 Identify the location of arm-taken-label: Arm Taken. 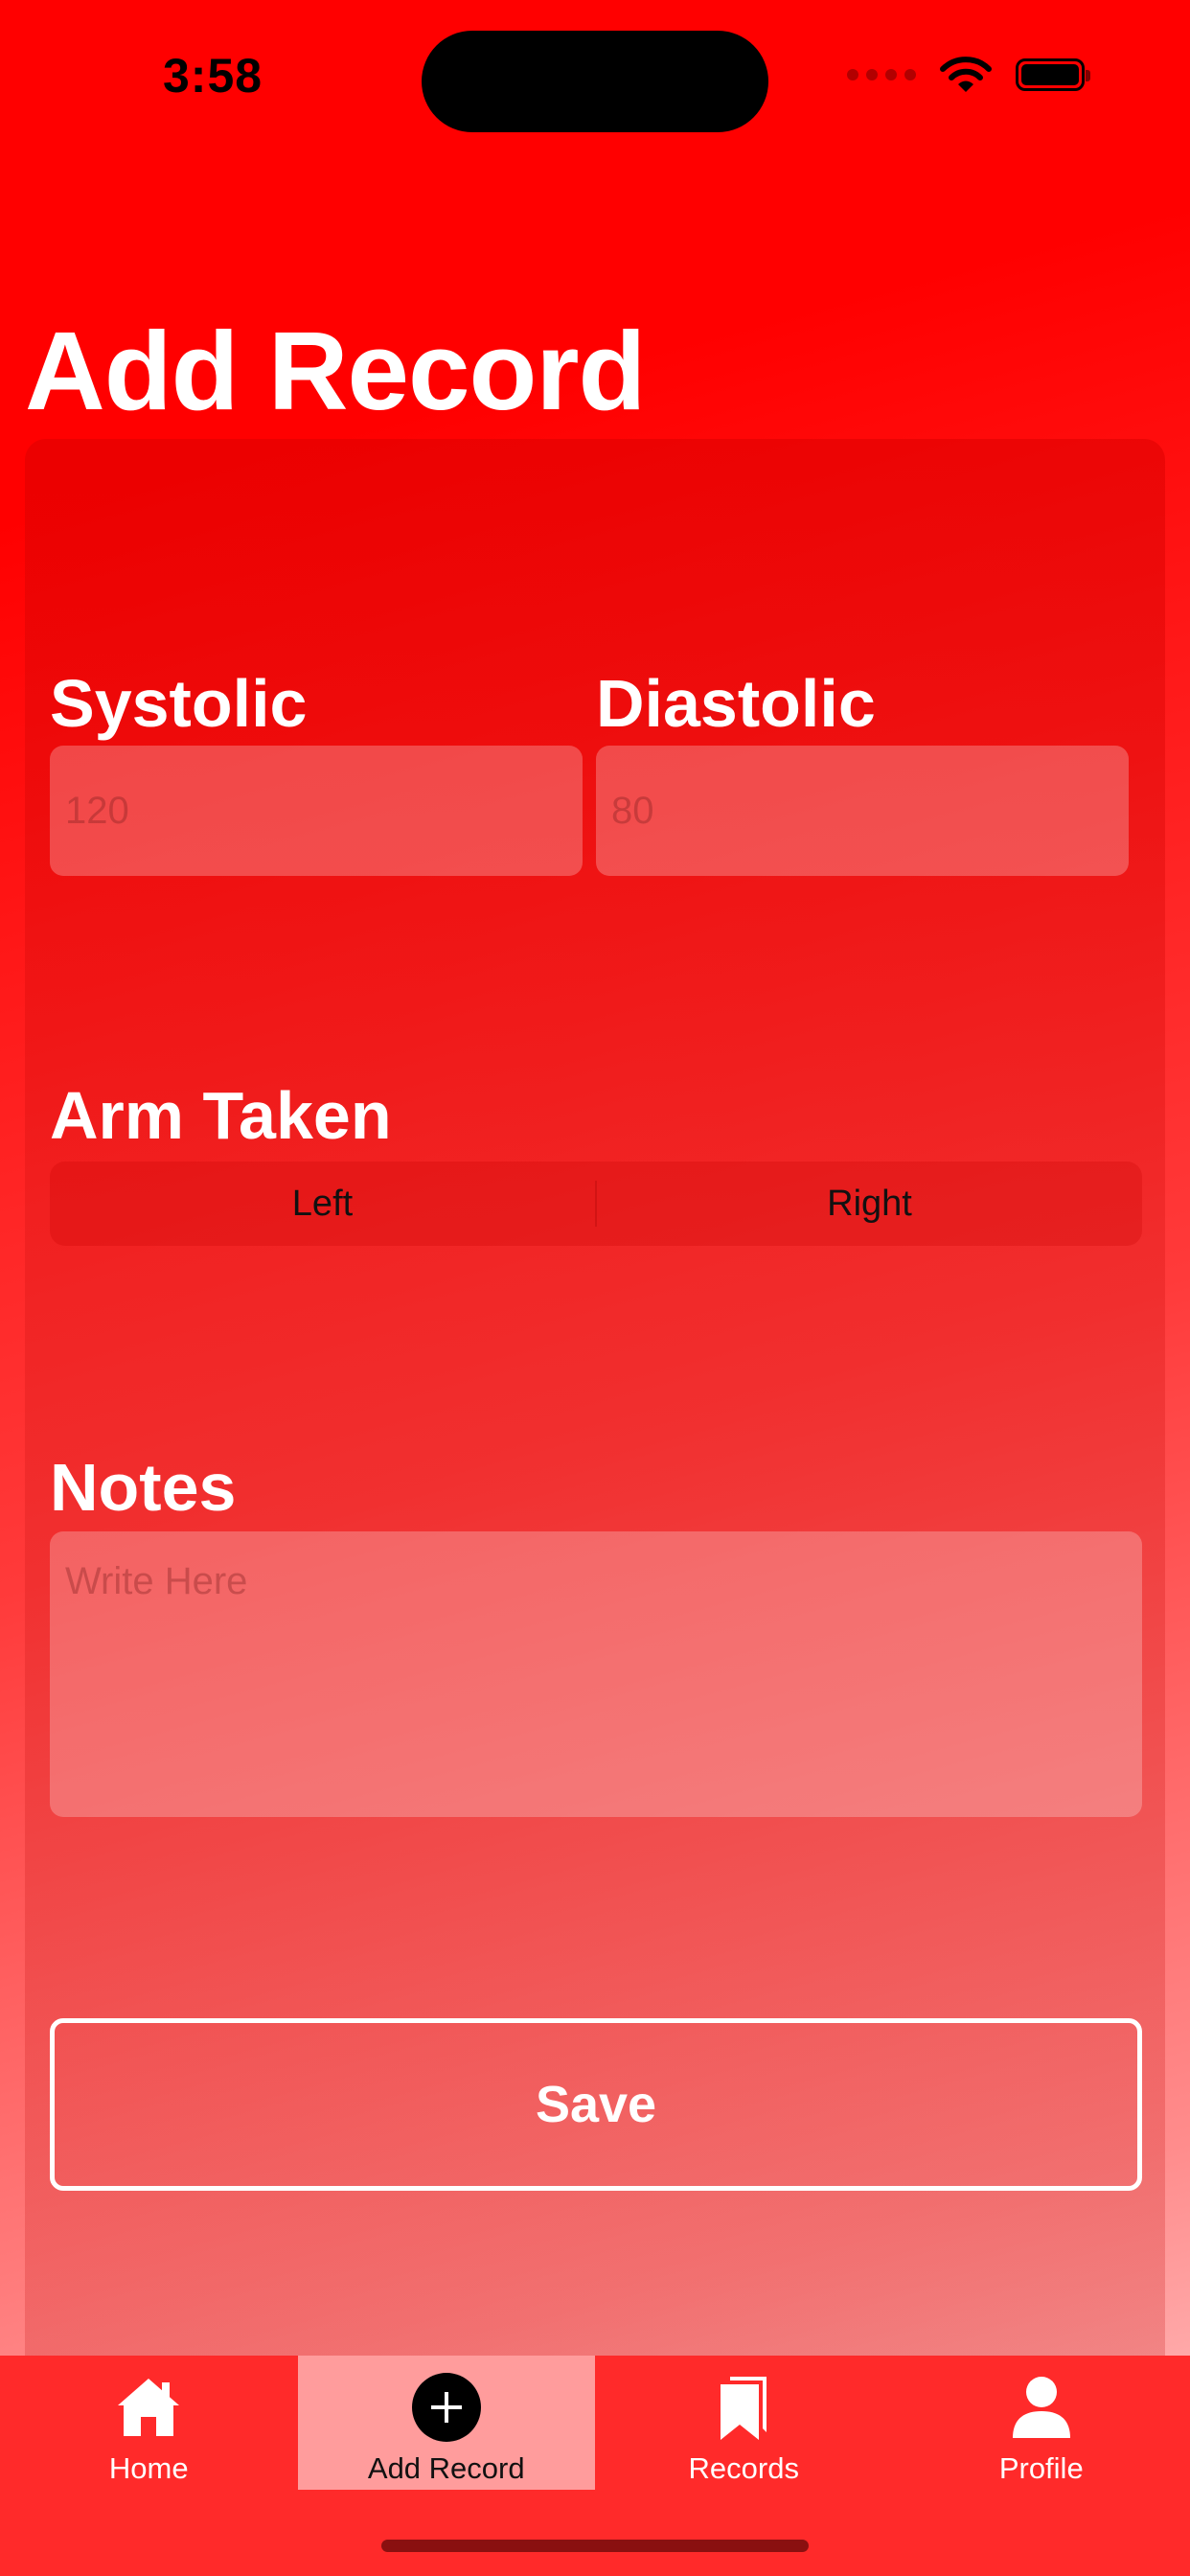
(221, 1115).